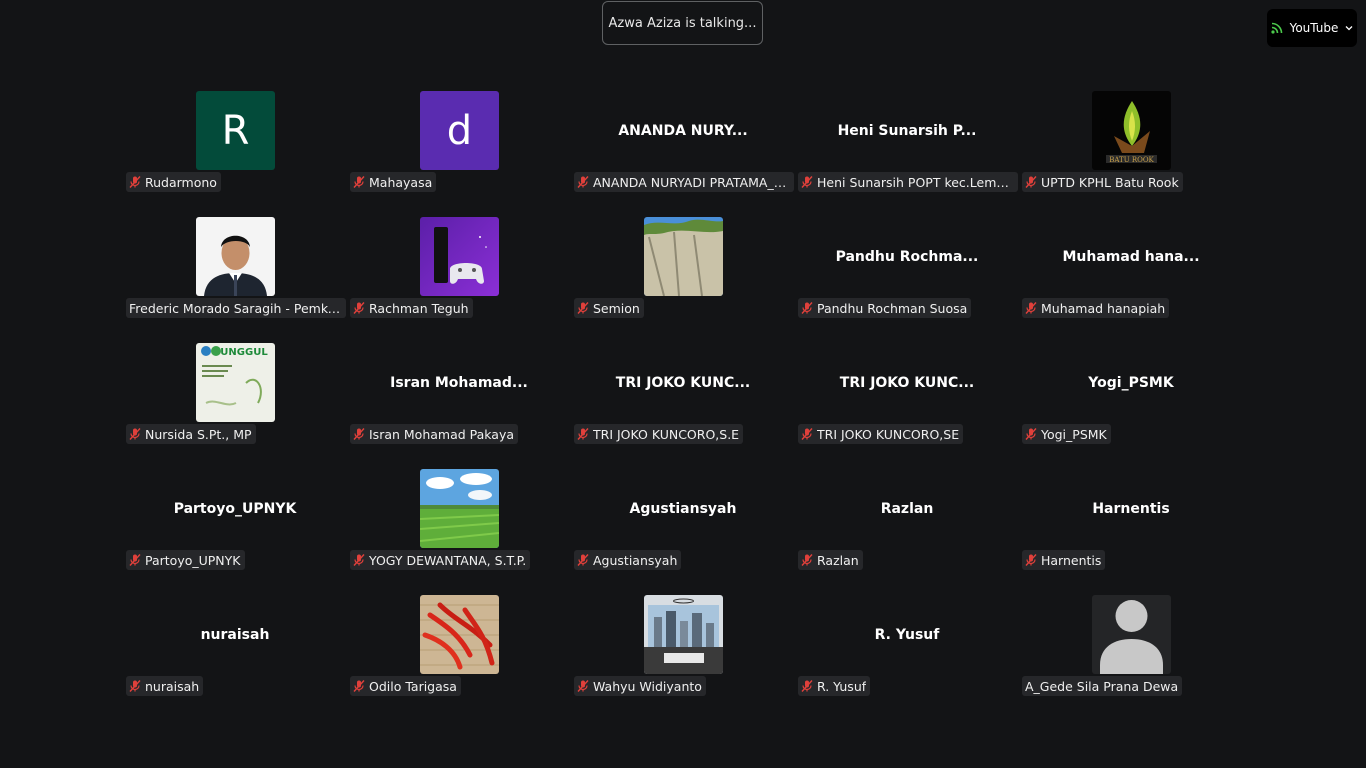  Describe the element at coordinates (888, 434) in the screenshot. I see `participant-name-text: TRI JOKO KUNCORO,SE` at that location.